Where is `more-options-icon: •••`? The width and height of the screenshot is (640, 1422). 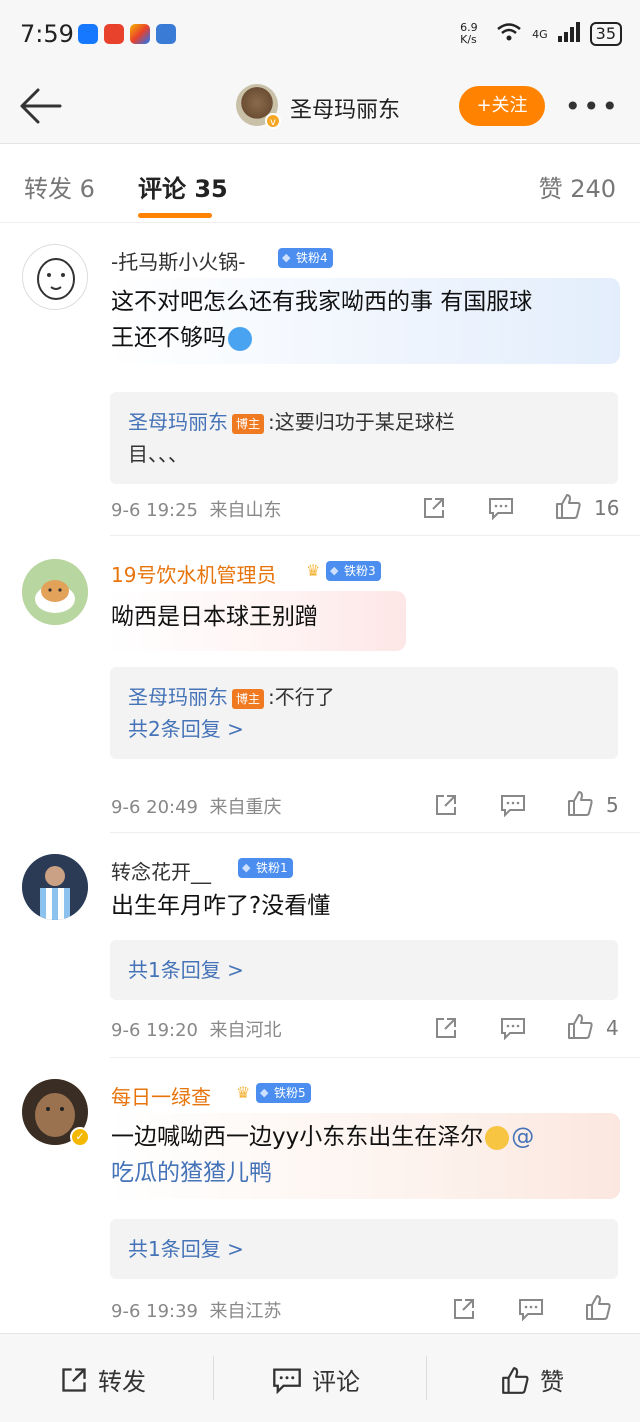 more-options-icon: ••• is located at coordinates (592, 106).